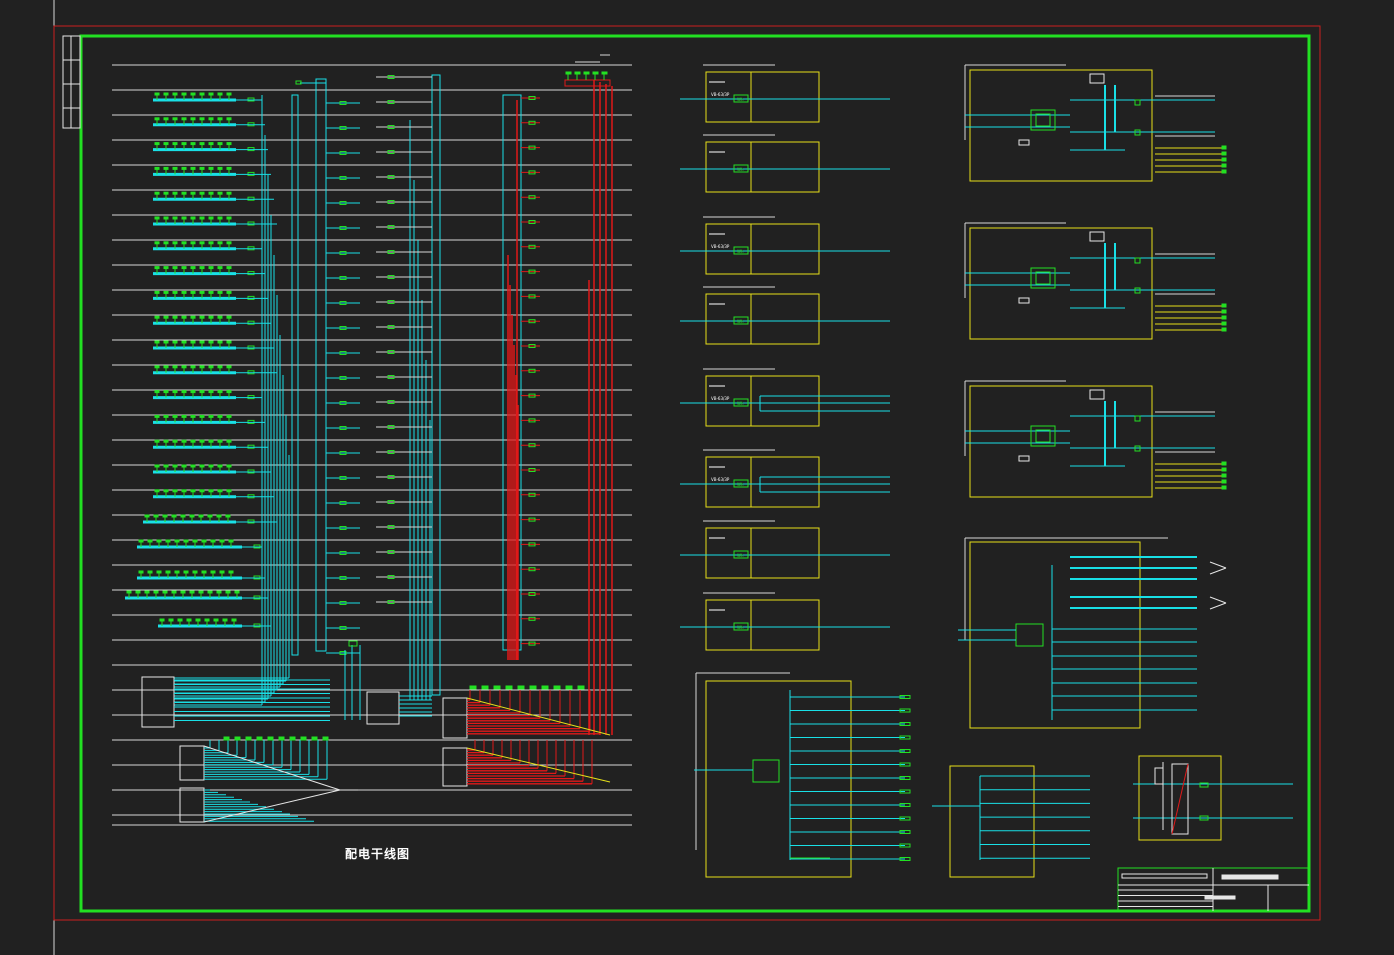 Image resolution: width=1394 pixels, height=955 pixels. Describe the element at coordinates (1220, 897) in the screenshot. I see `drawing-name-block` at that location.